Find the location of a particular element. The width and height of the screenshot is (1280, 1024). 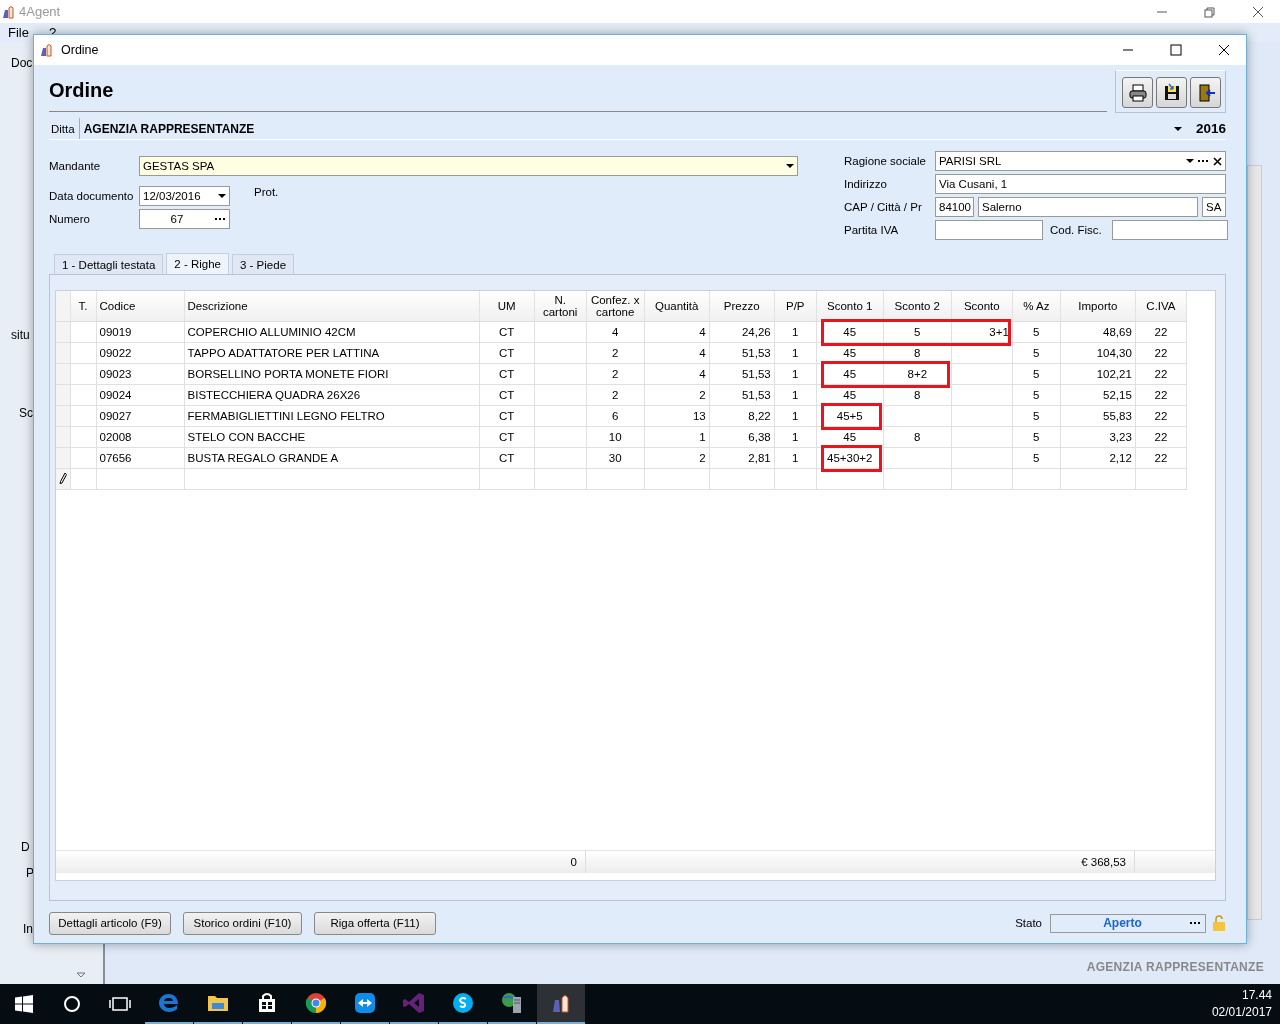

column-header: P/P is located at coordinates (795, 306).